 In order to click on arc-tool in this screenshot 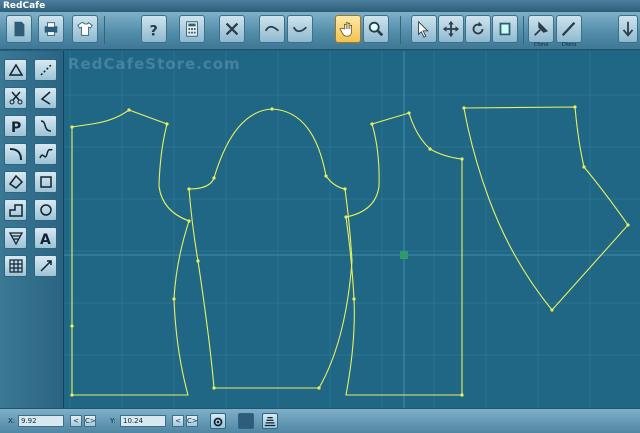, I will do `click(15, 154)`.